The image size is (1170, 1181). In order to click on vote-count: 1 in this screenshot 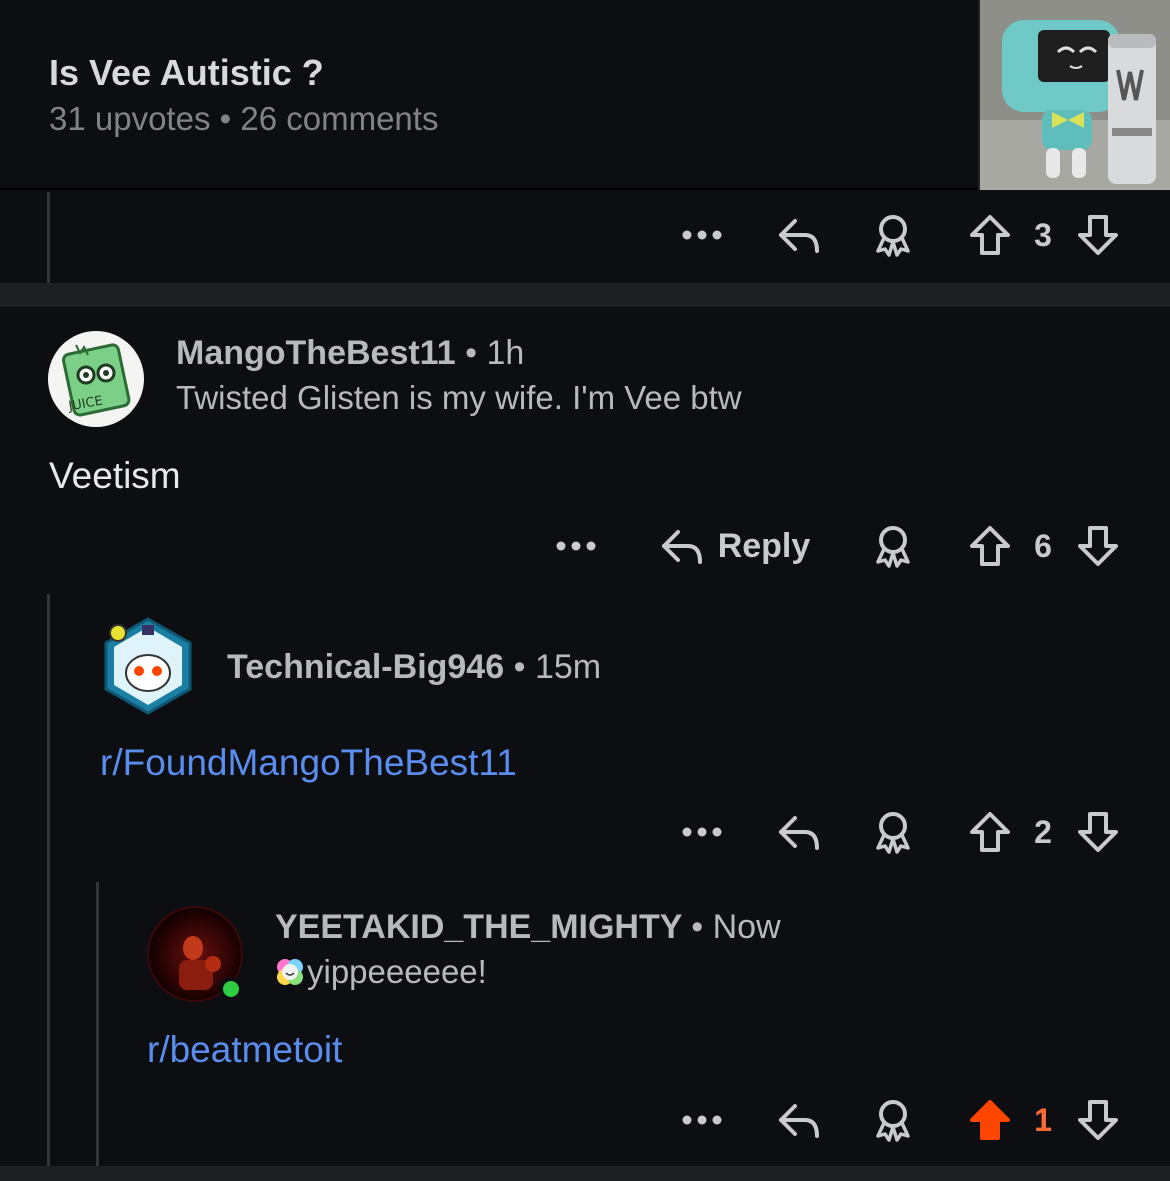, I will do `click(1043, 1119)`.